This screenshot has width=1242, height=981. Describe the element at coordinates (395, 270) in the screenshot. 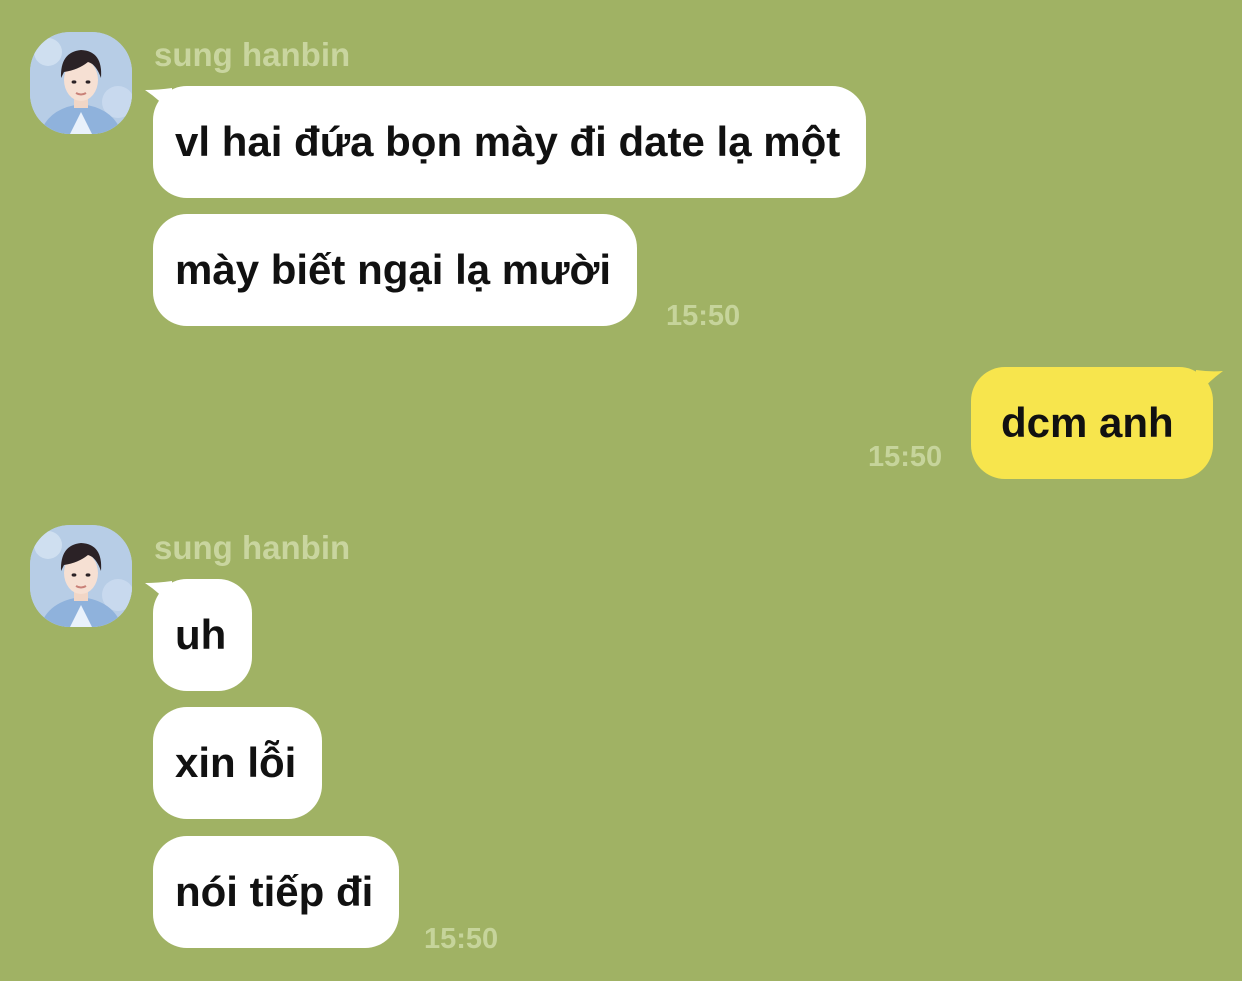

I see `message-bubble: mày biết ngại lạ mười` at that location.